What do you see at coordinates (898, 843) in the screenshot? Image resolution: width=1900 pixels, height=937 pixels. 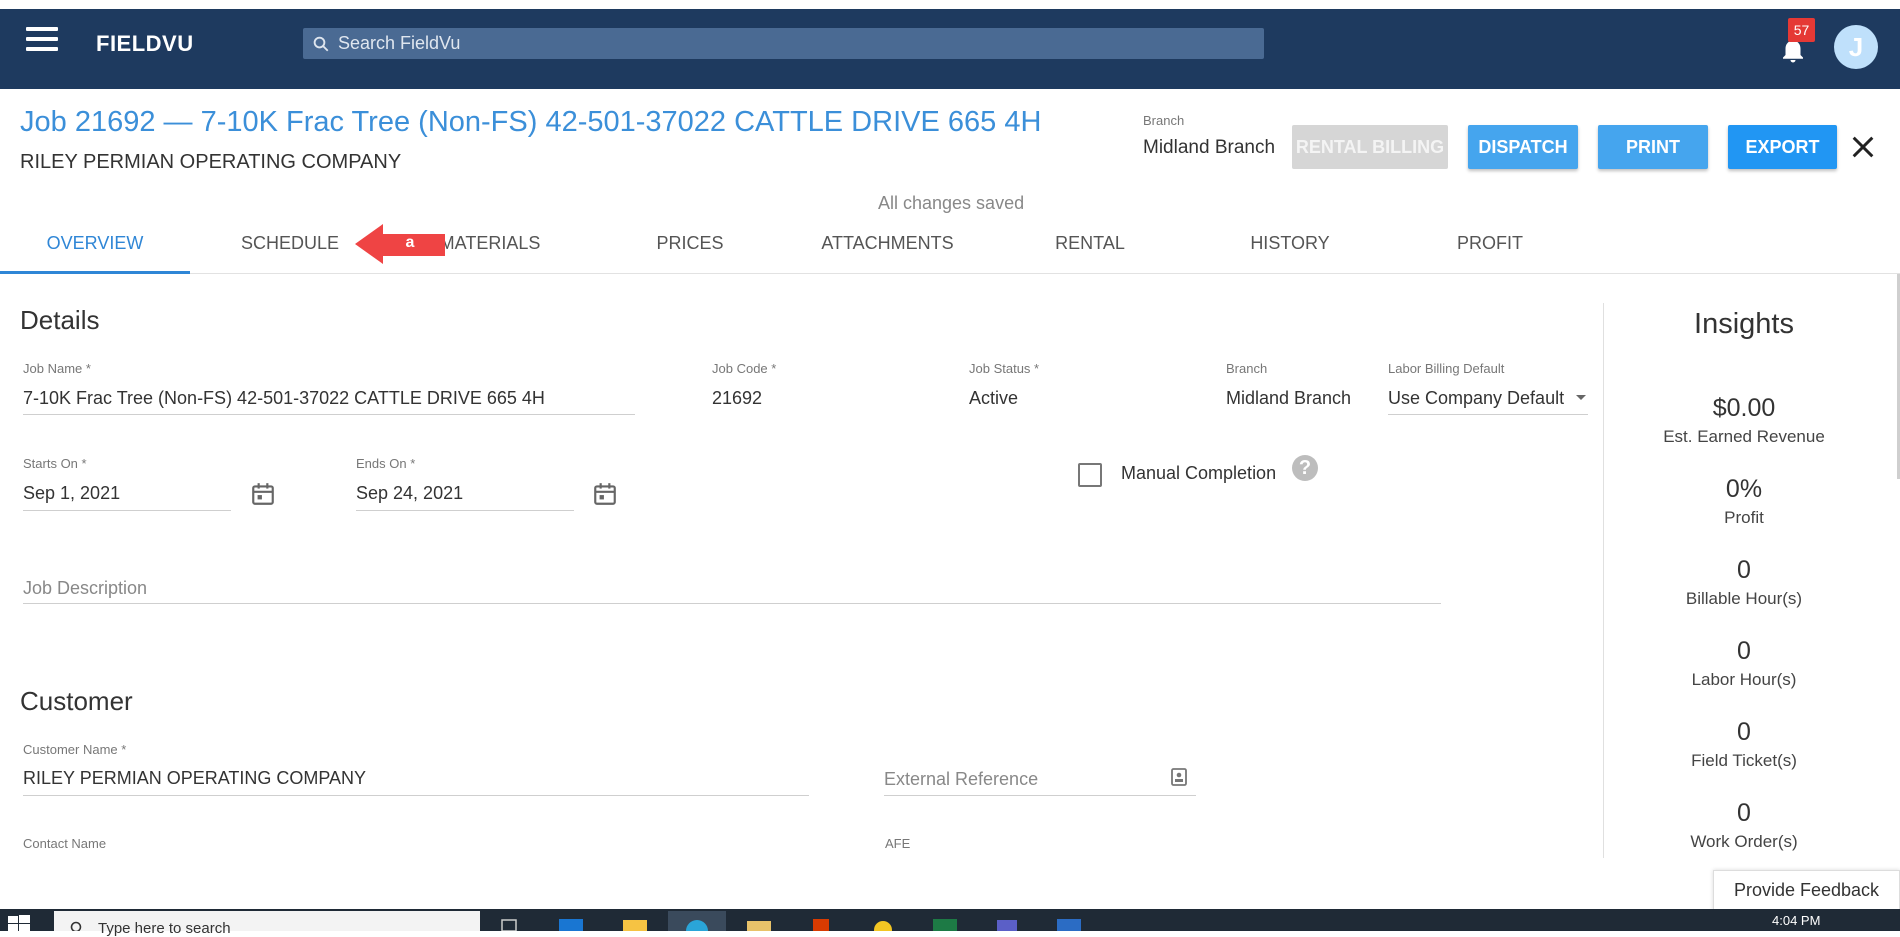 I see `afe-label: AFE` at bounding box center [898, 843].